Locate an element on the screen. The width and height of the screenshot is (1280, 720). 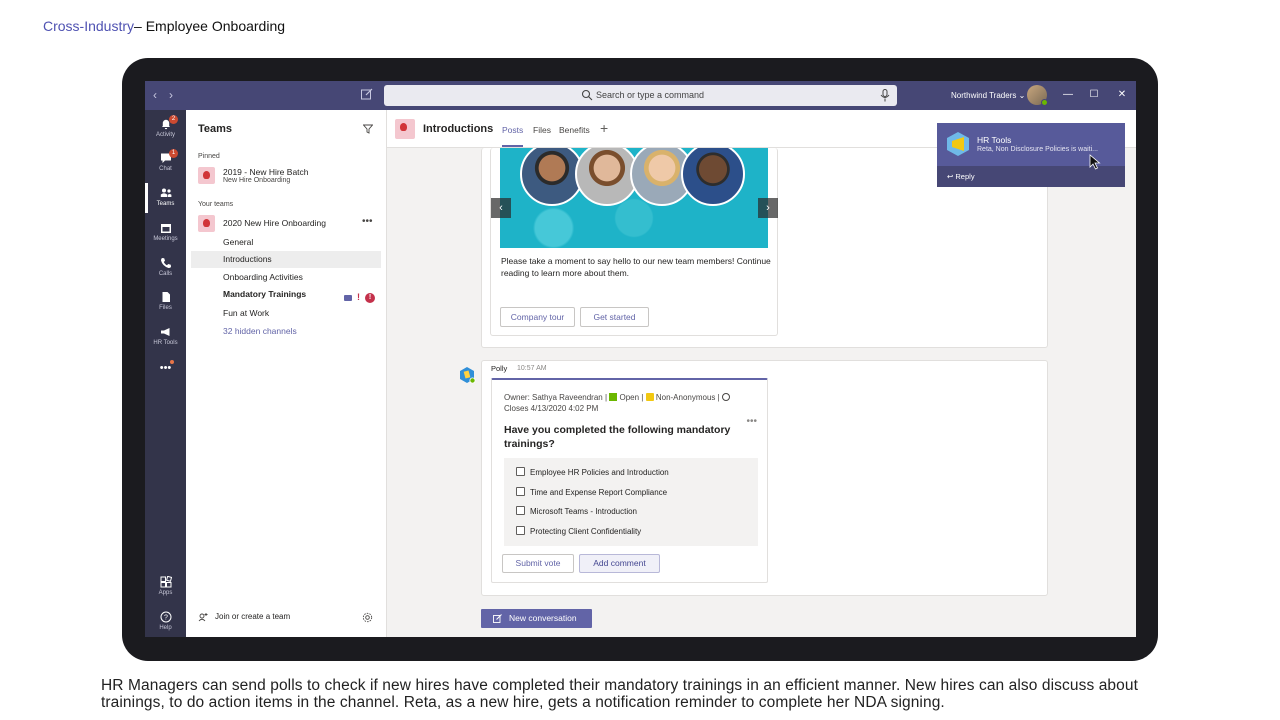
polly-avatar is located at coordinates (468, 375).